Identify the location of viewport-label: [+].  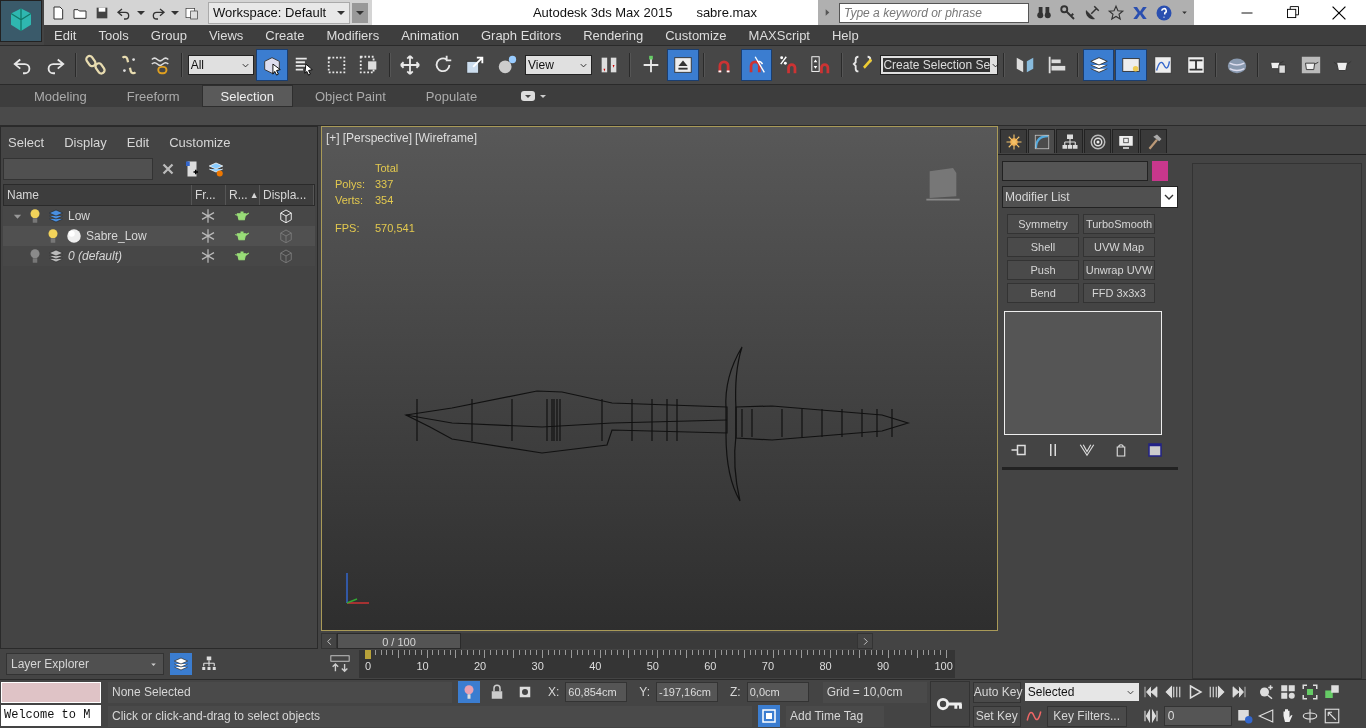
(333, 138).